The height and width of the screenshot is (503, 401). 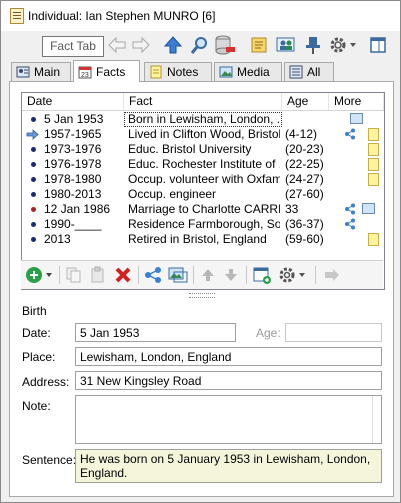 I want to click on people-icon, so click(x=286, y=45).